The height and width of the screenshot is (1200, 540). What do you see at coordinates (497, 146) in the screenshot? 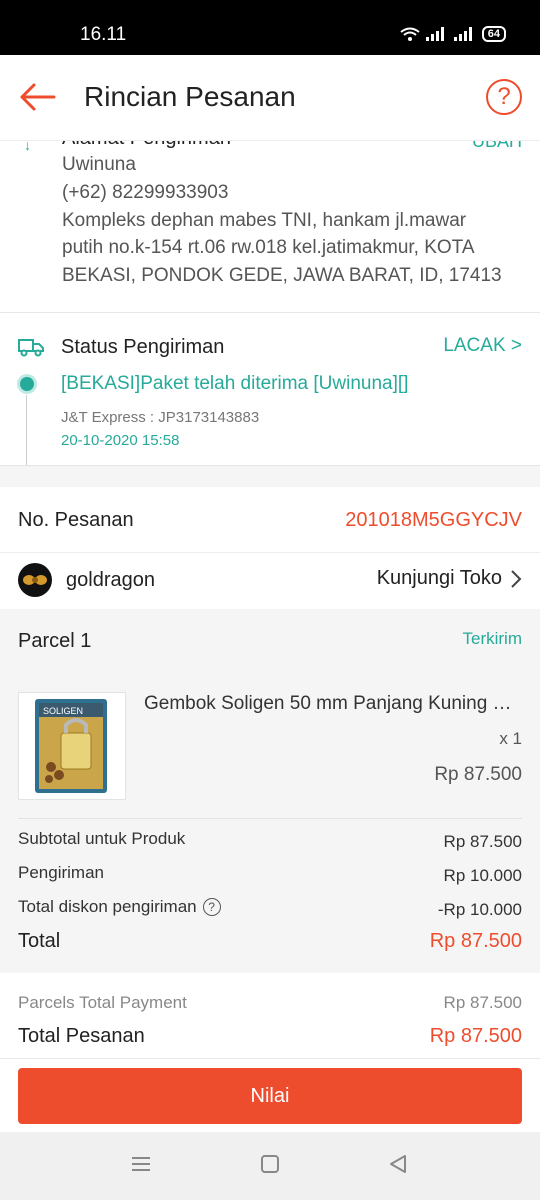
I see `edit-address-link: UBAH` at bounding box center [497, 146].